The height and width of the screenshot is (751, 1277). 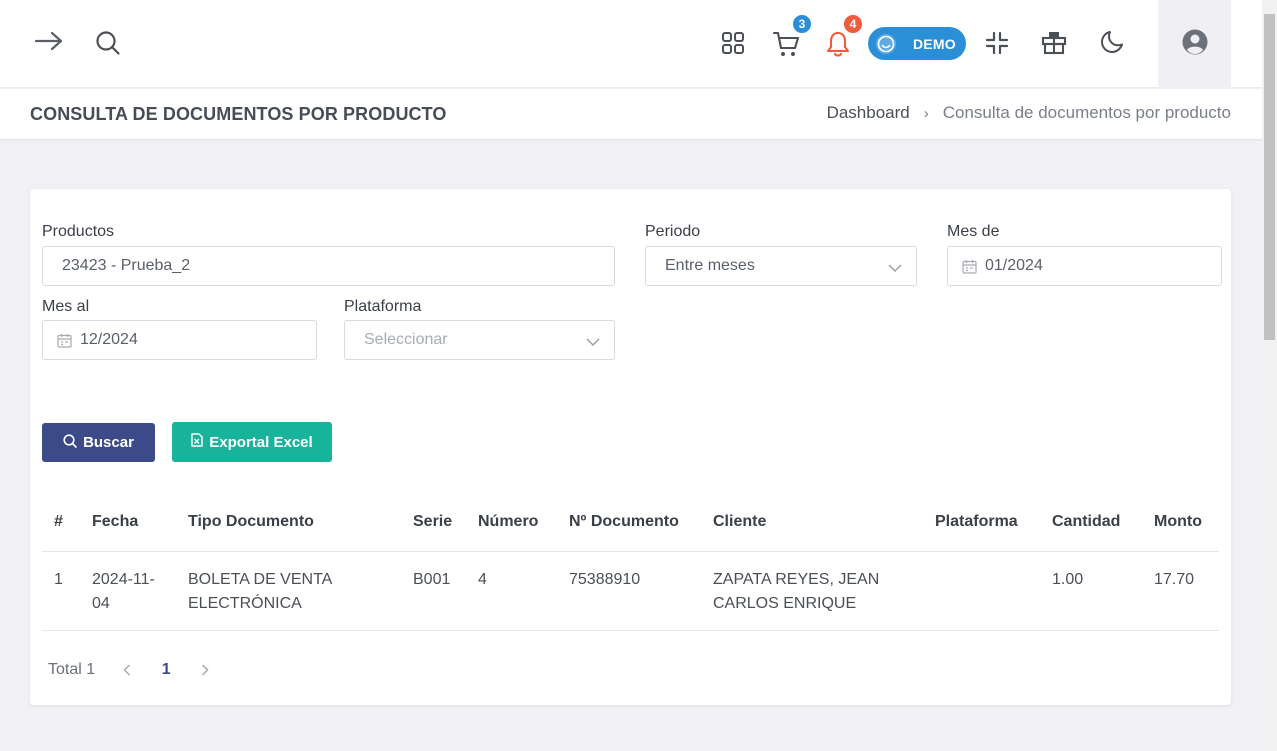 I want to click on col-header-monto: Monto, so click(x=1178, y=521).